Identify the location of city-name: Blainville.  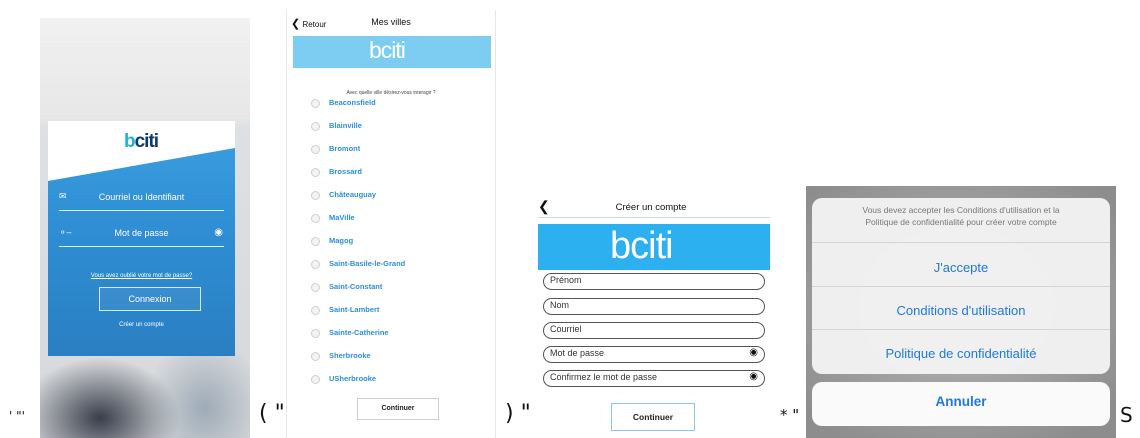
(345, 125).